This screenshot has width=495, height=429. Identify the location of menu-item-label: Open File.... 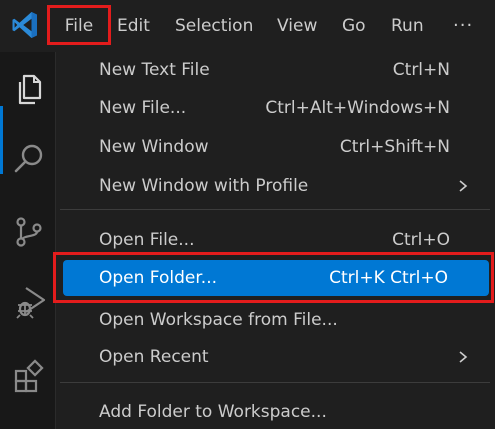
(147, 240).